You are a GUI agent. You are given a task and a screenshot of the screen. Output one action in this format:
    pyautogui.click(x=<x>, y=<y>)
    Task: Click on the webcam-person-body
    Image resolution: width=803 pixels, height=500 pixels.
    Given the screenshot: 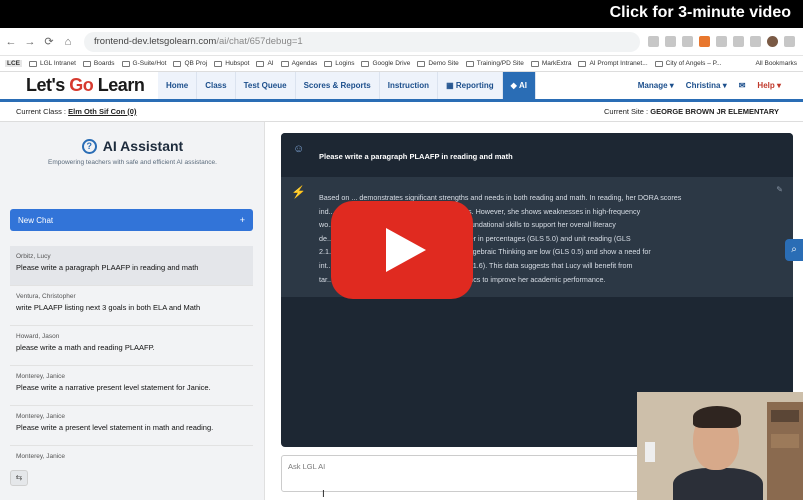 What is the action you would take?
    pyautogui.click(x=718, y=484)
    